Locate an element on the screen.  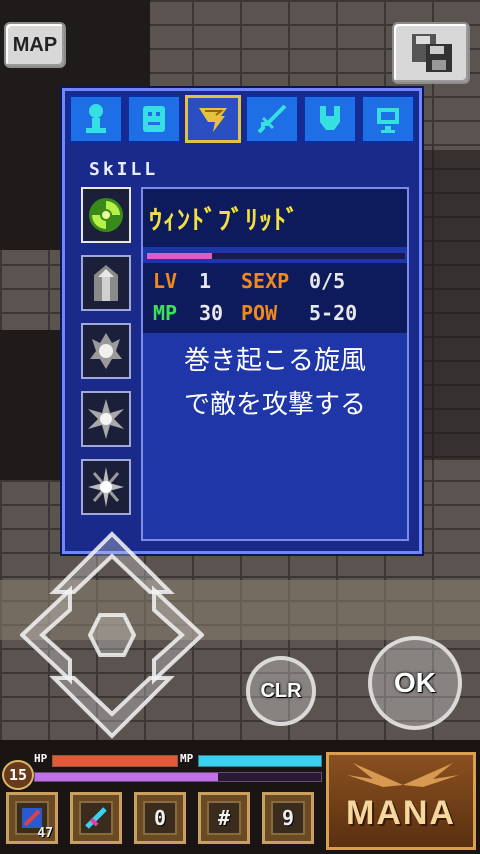
pow-value: 5-20 is located at coordinates (333, 313).